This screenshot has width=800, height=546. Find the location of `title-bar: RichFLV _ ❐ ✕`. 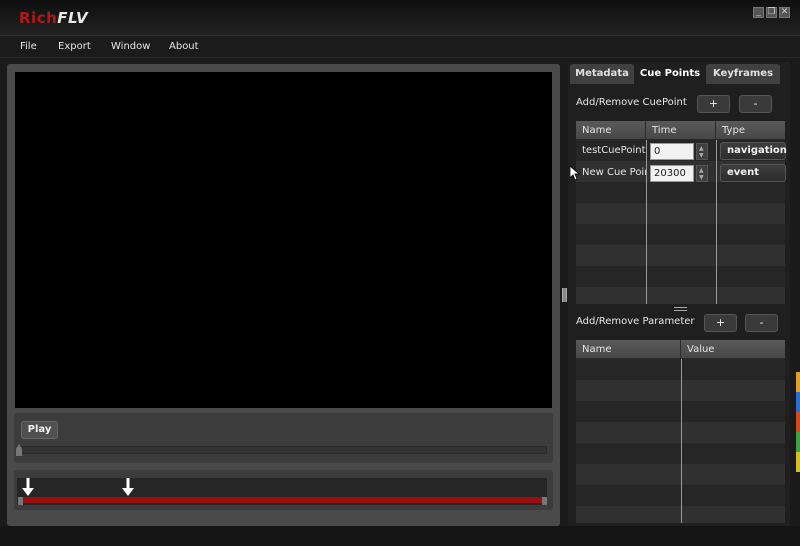

title-bar: RichFLV _ ❐ ✕ is located at coordinates (400, 18).